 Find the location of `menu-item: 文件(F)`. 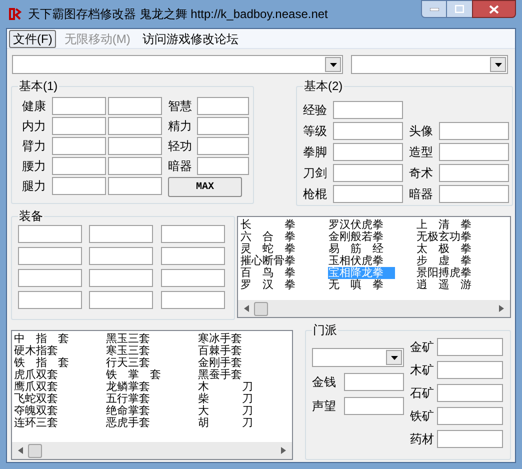

menu-item: 文件(F) is located at coordinates (32, 39).